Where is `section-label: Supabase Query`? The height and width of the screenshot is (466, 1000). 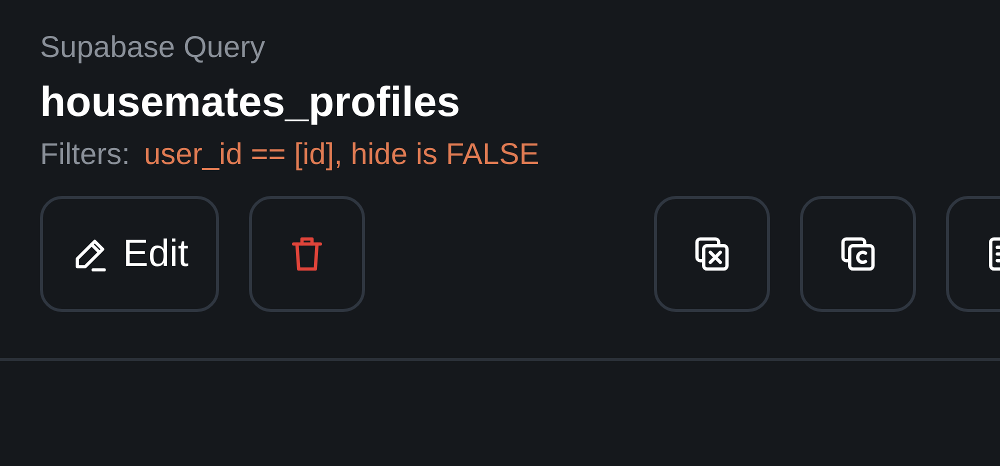
section-label: Supabase Query is located at coordinates (153, 48).